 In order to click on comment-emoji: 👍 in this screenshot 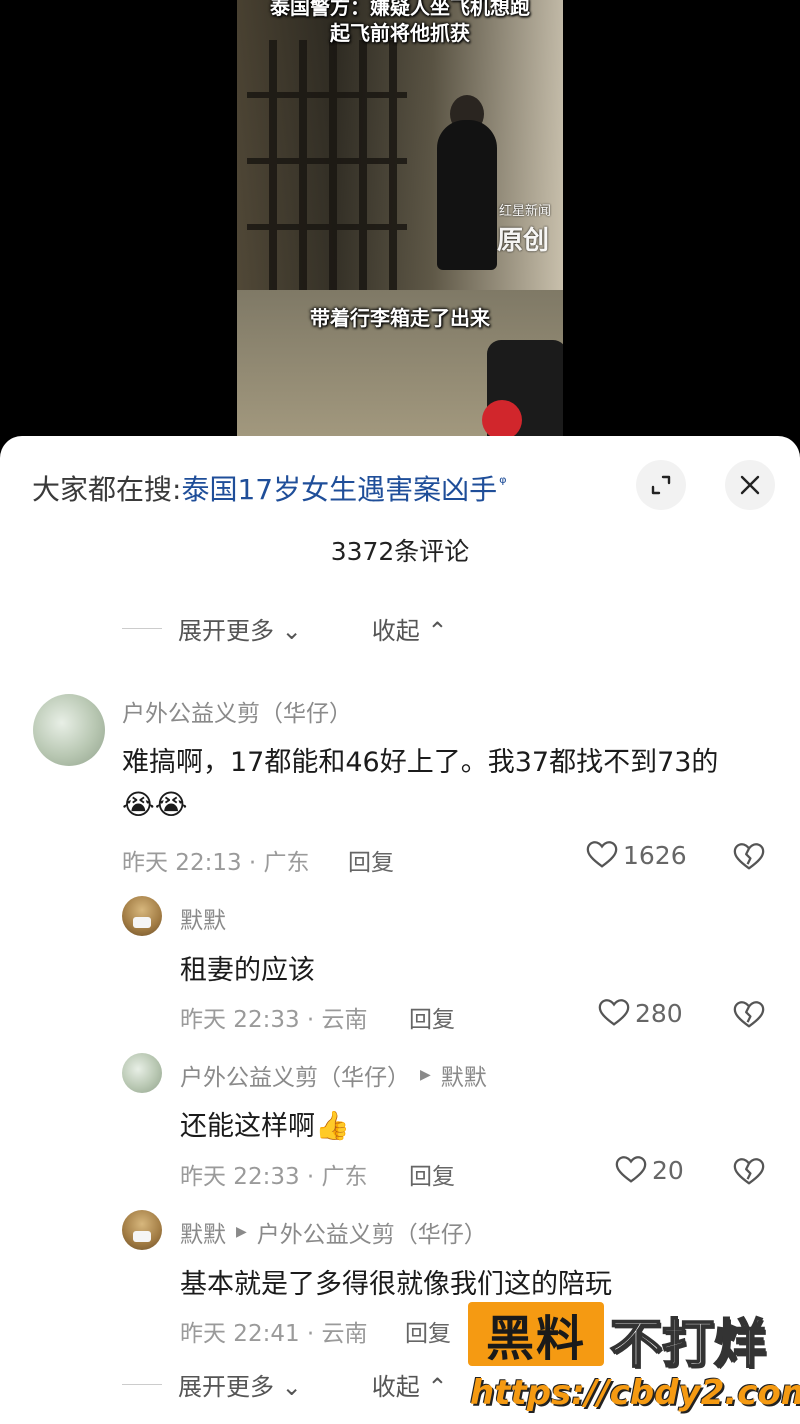, I will do `click(332, 1125)`.